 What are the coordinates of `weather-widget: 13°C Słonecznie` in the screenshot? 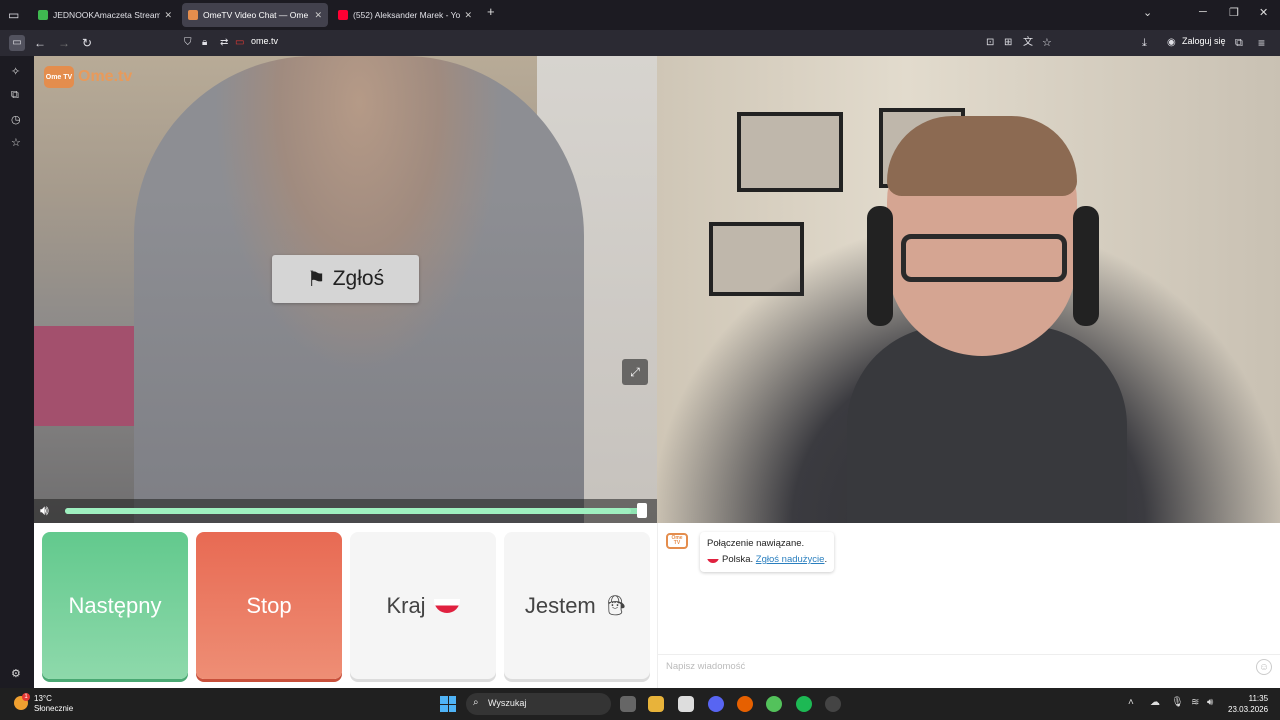 It's located at (53, 704).